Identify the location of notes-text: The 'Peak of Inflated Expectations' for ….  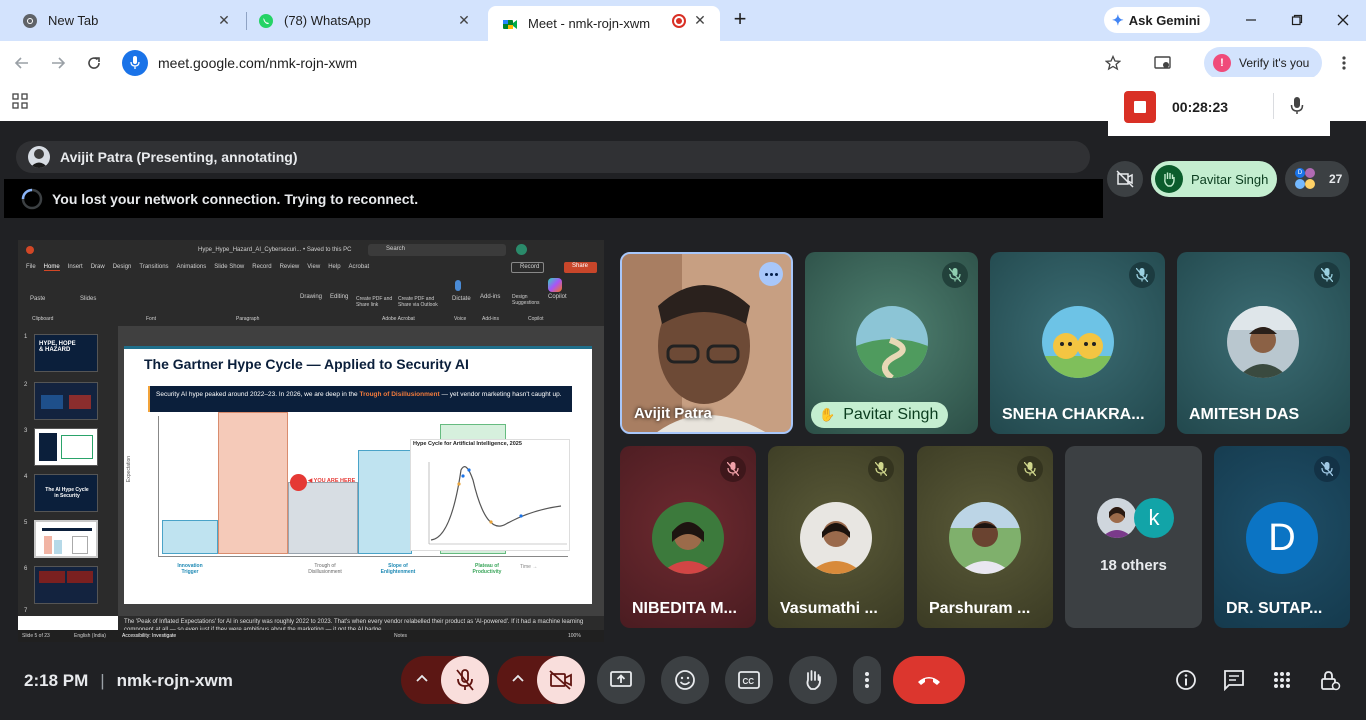
(354, 624).